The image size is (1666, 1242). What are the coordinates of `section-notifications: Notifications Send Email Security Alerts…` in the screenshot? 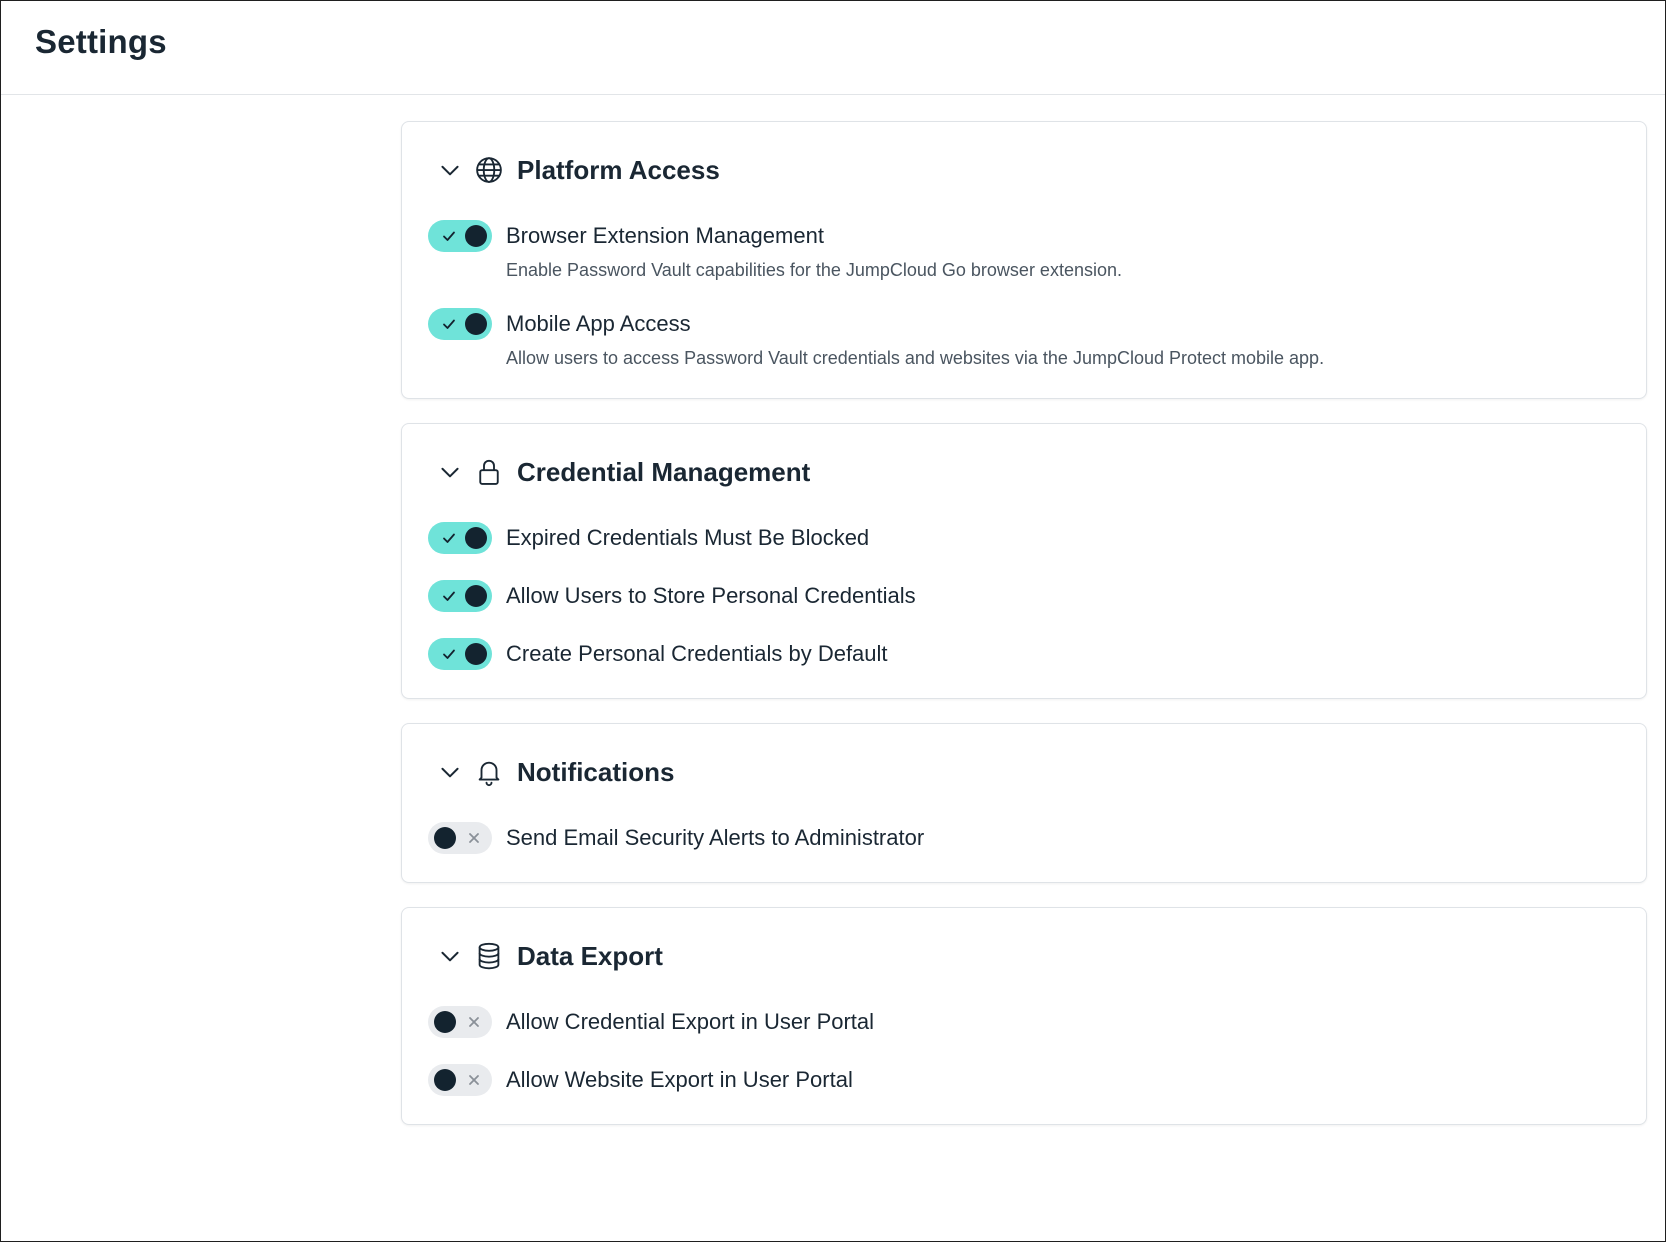 It's located at (1024, 803).